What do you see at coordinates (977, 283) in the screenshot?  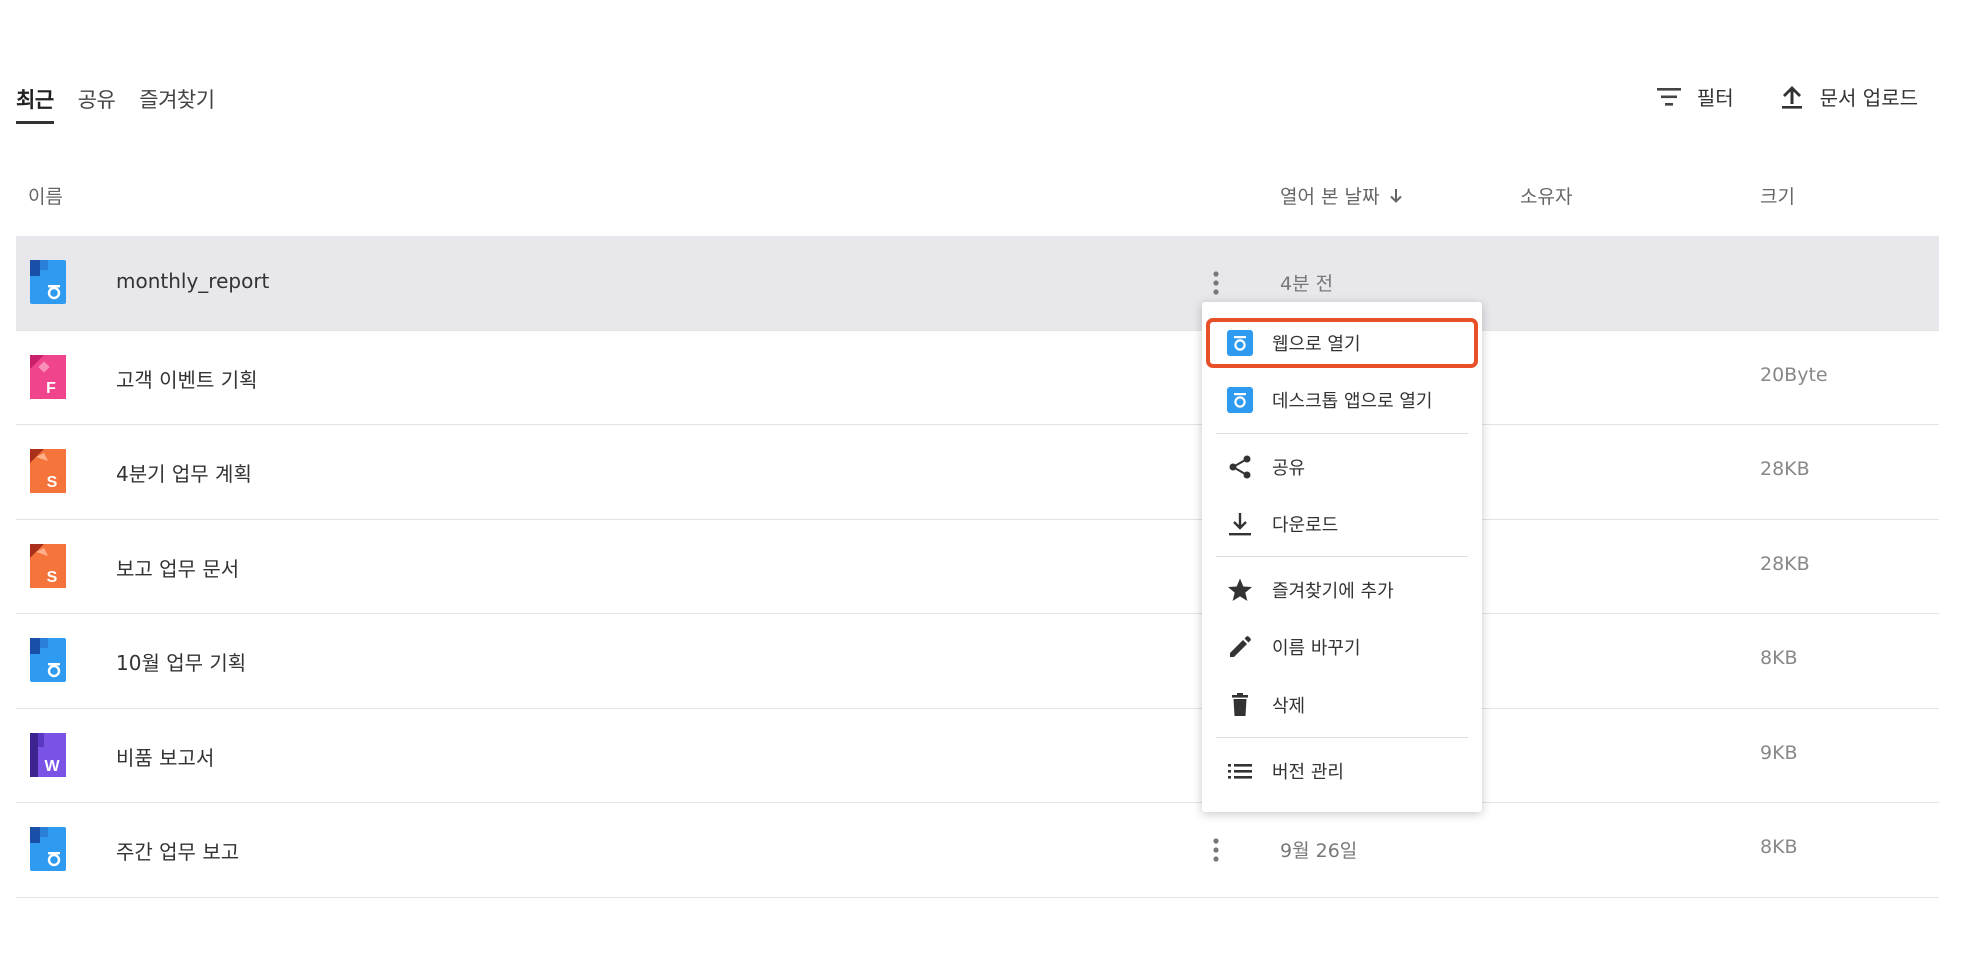 I see `table-row: monthly_report 4분 전` at bounding box center [977, 283].